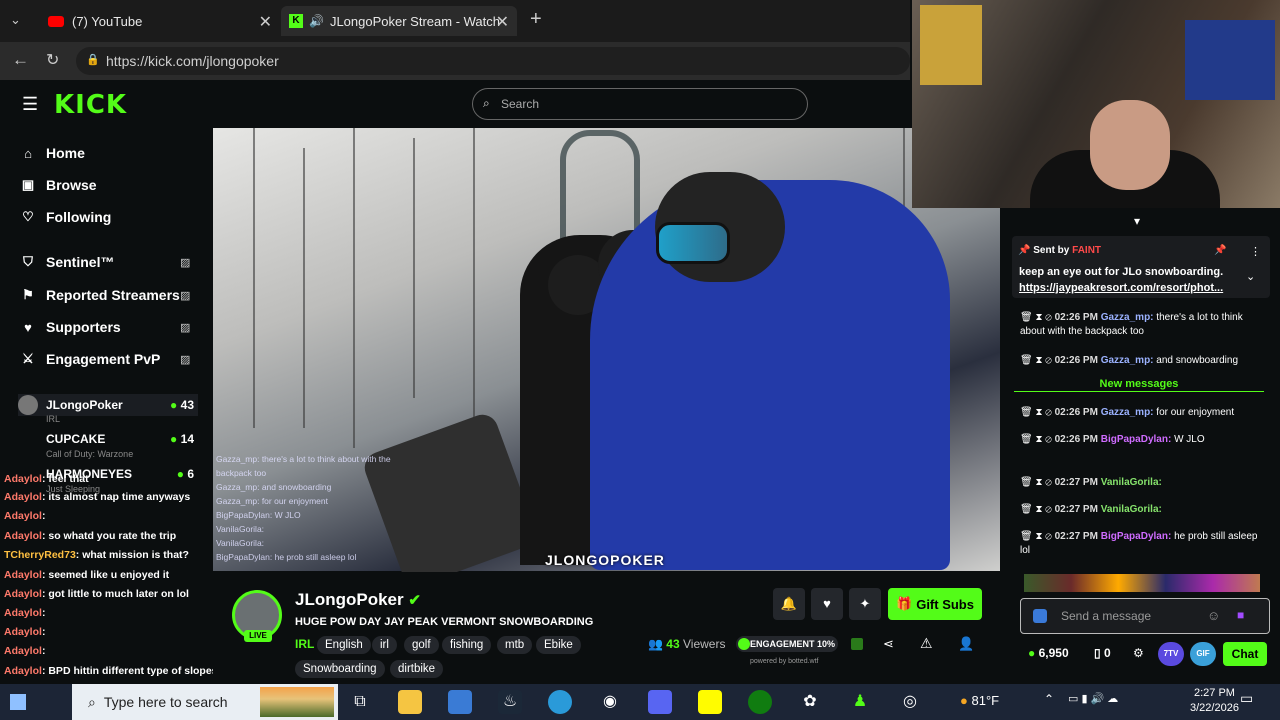  I want to click on kick-logo: KICK, so click(90, 105).